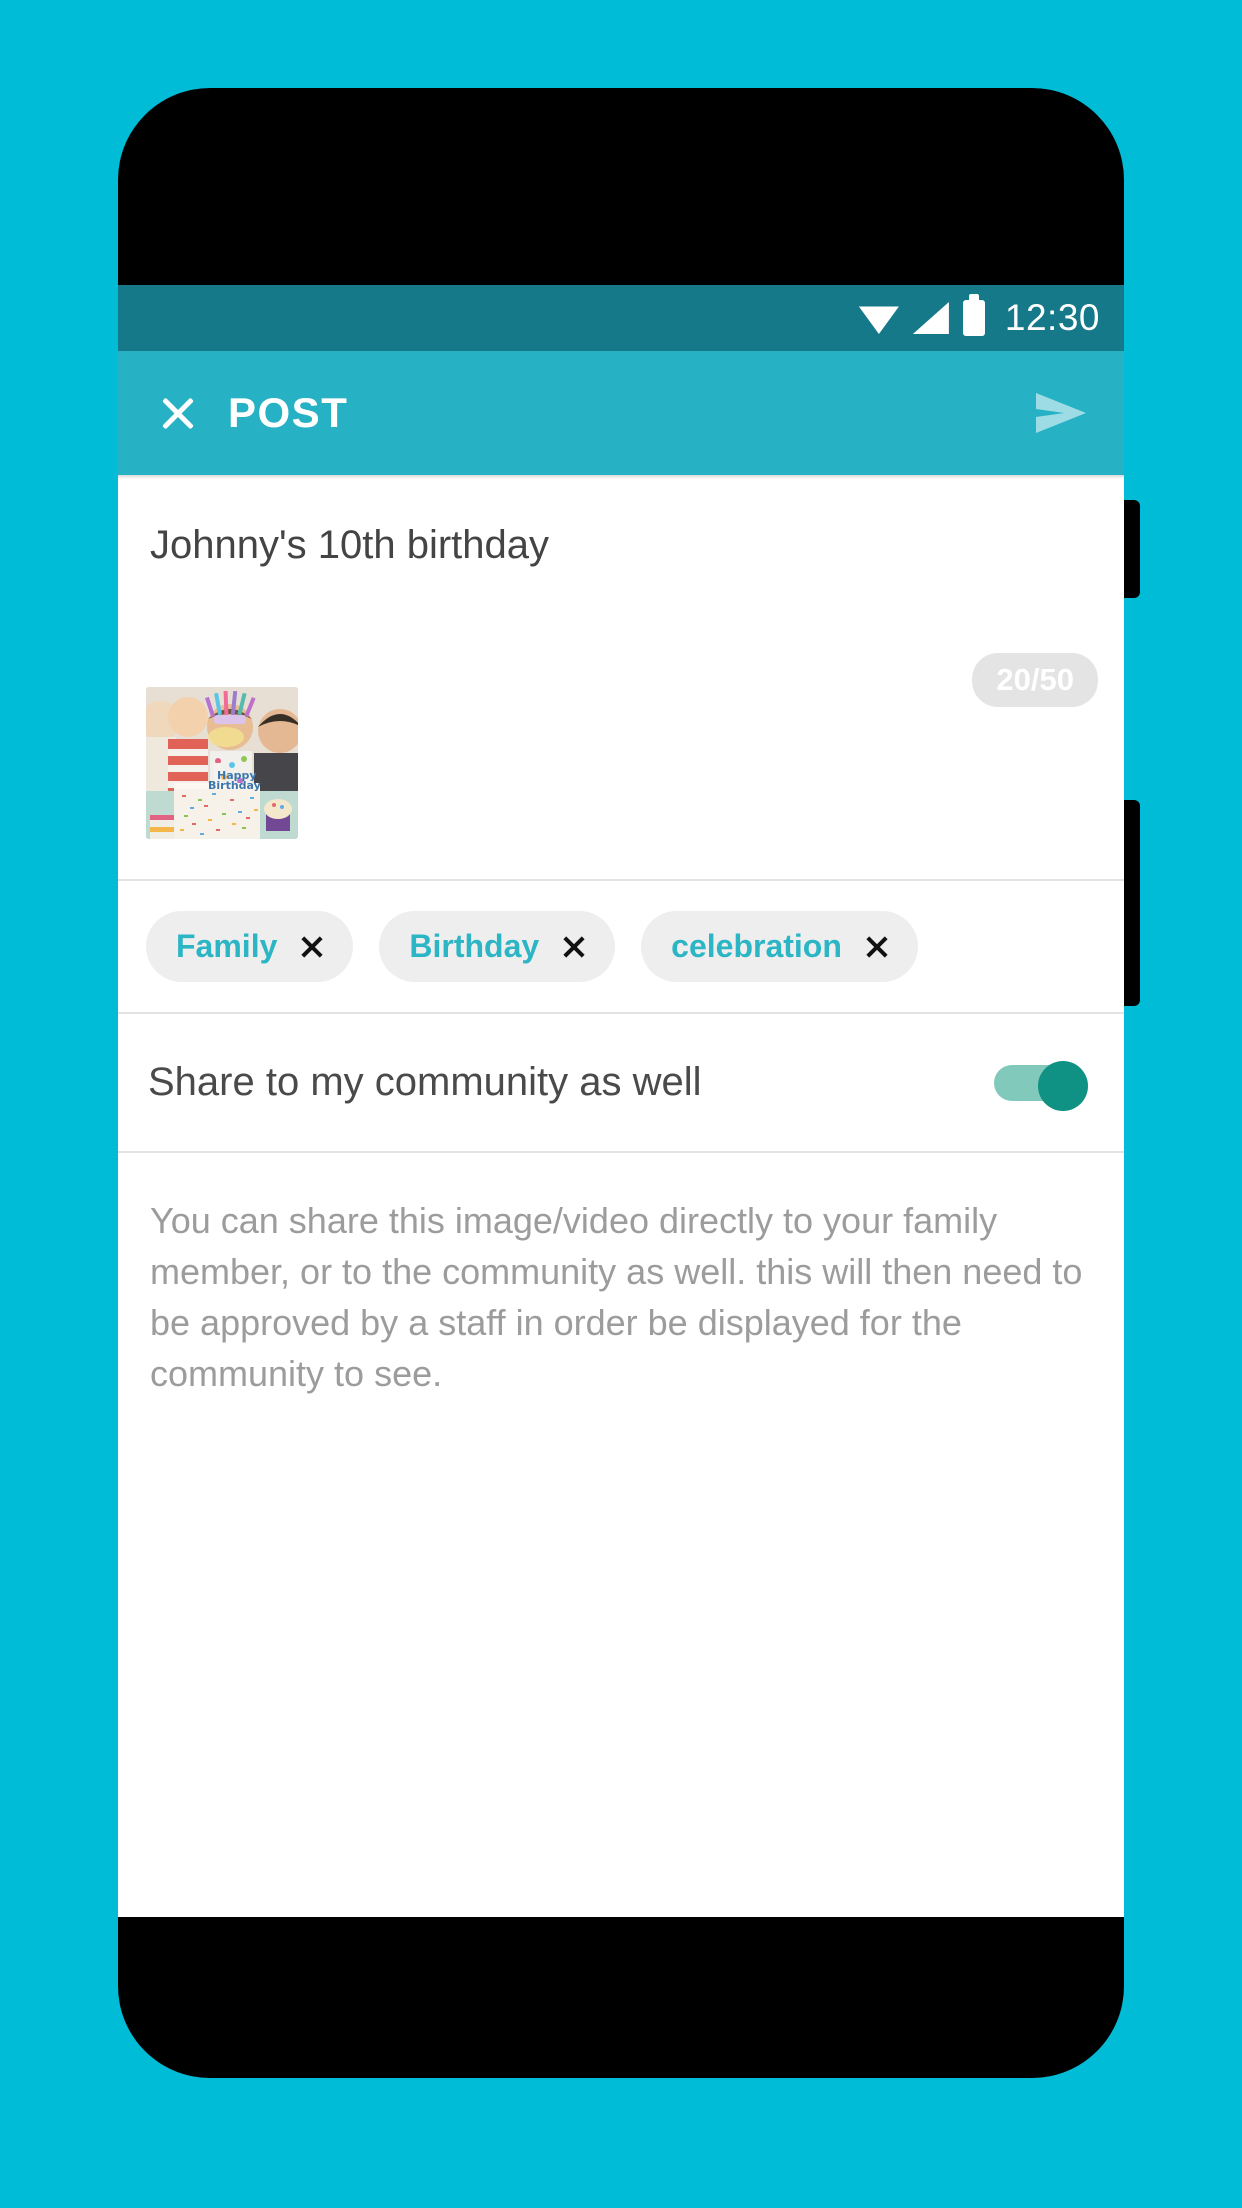 The image size is (1242, 2208). Describe the element at coordinates (474, 946) in the screenshot. I see `tag-chip-label: Birthday` at that location.